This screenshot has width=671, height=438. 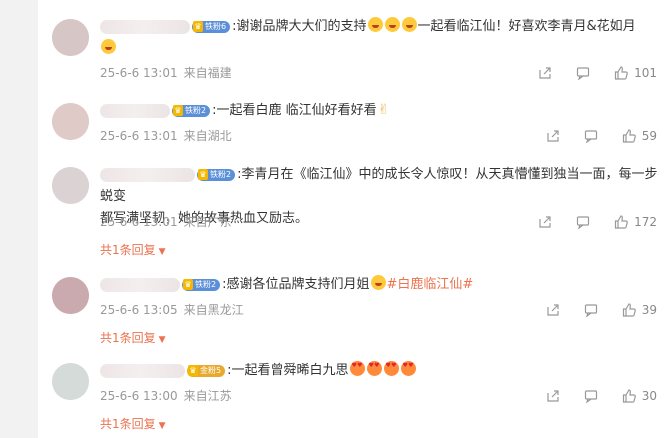 I want to click on comment-location: 来自福建, so click(x=207, y=73).